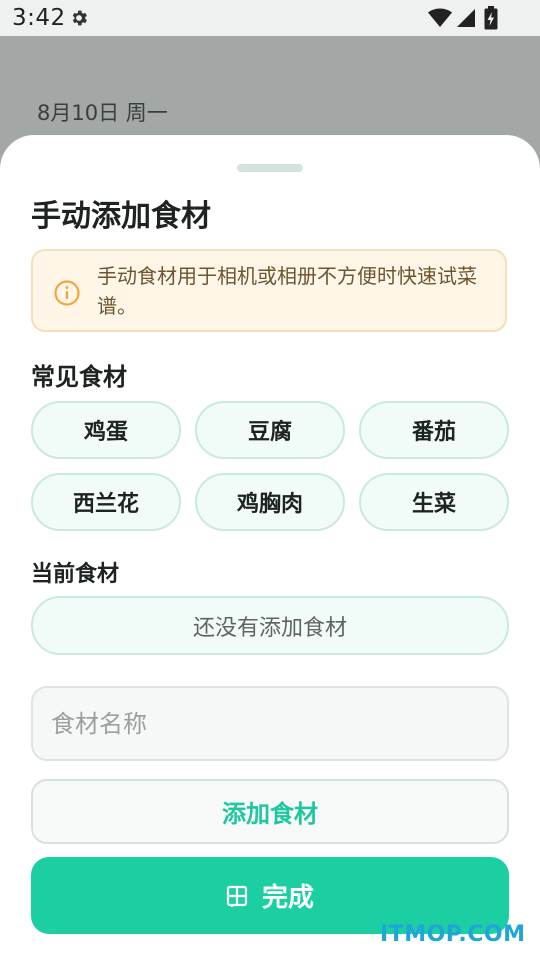 This screenshot has width=540, height=960. I want to click on gear-icon, so click(79, 18).